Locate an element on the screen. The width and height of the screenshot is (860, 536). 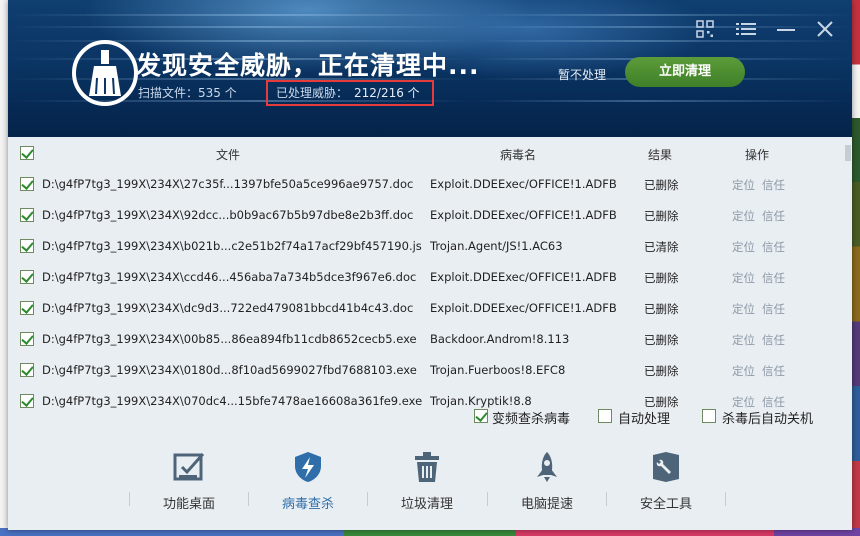
auto-shutdown-label: 杀毒后自动关机 is located at coordinates (768, 419).